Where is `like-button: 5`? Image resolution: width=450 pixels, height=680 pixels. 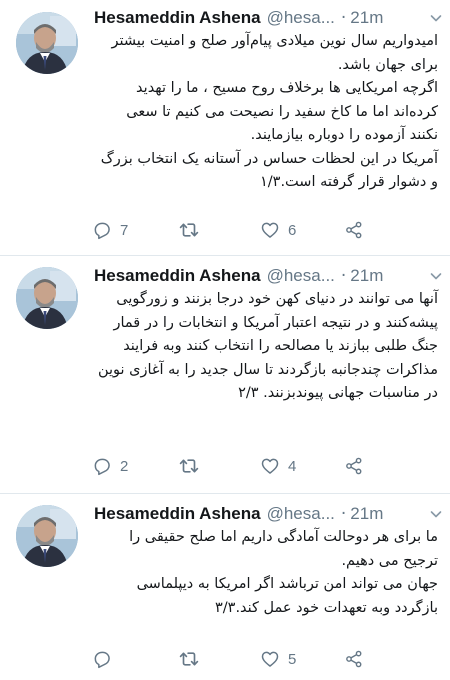
like-button: 5 is located at coordinates (278, 659).